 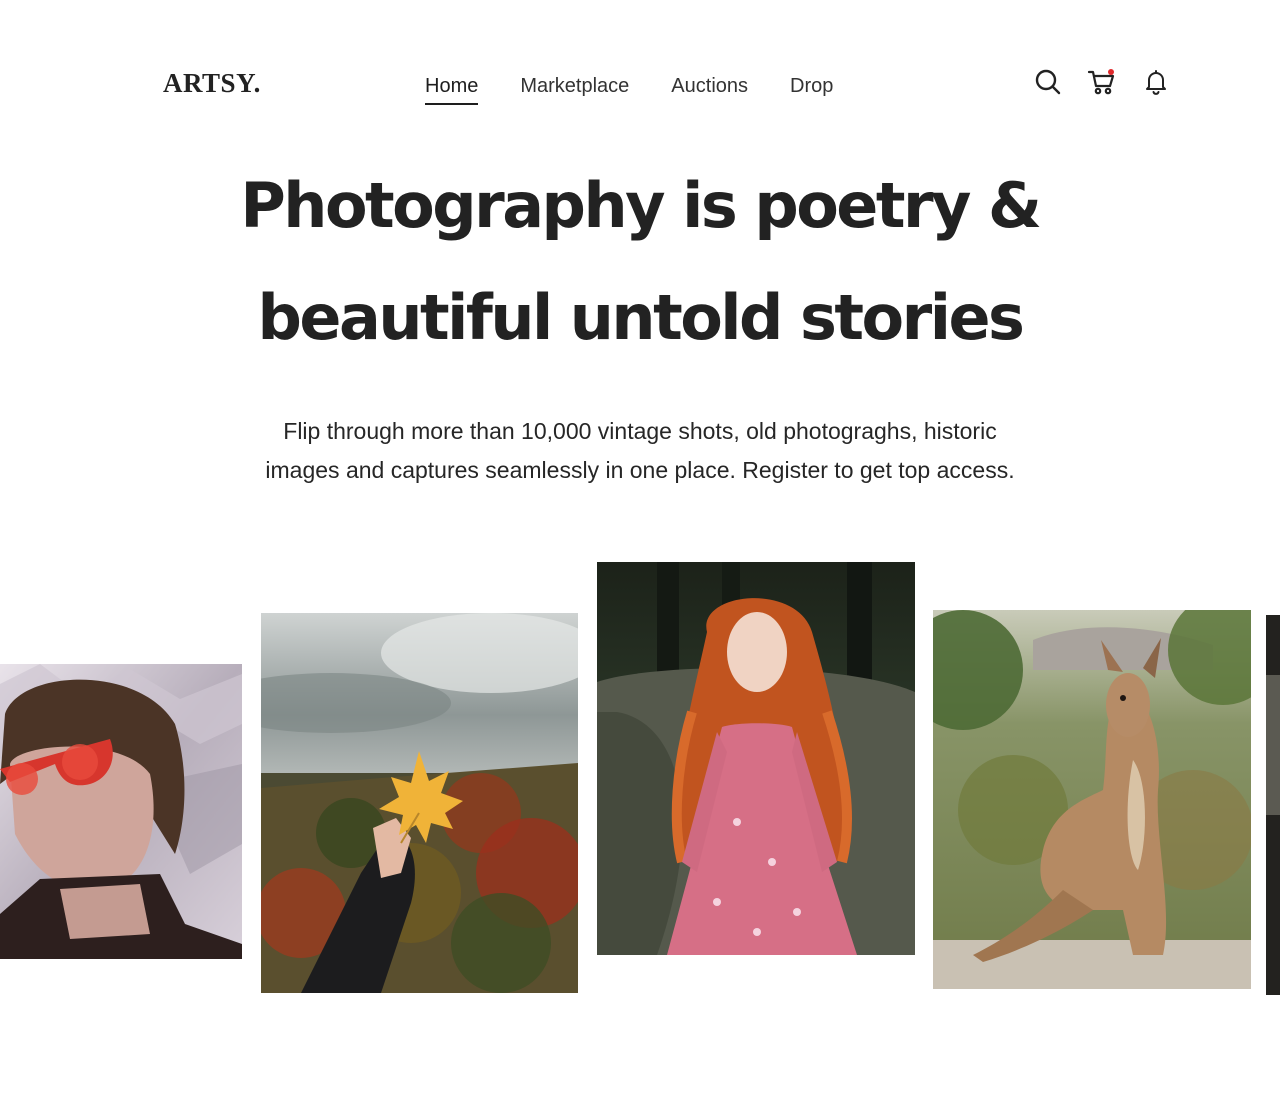 What do you see at coordinates (1111, 72) in the screenshot?
I see `cart-notification-dot` at bounding box center [1111, 72].